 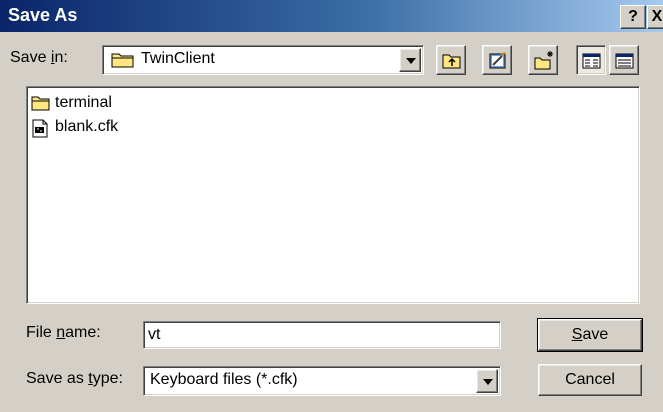 What do you see at coordinates (40, 131) in the screenshot?
I see `keyboard-file-icon` at bounding box center [40, 131].